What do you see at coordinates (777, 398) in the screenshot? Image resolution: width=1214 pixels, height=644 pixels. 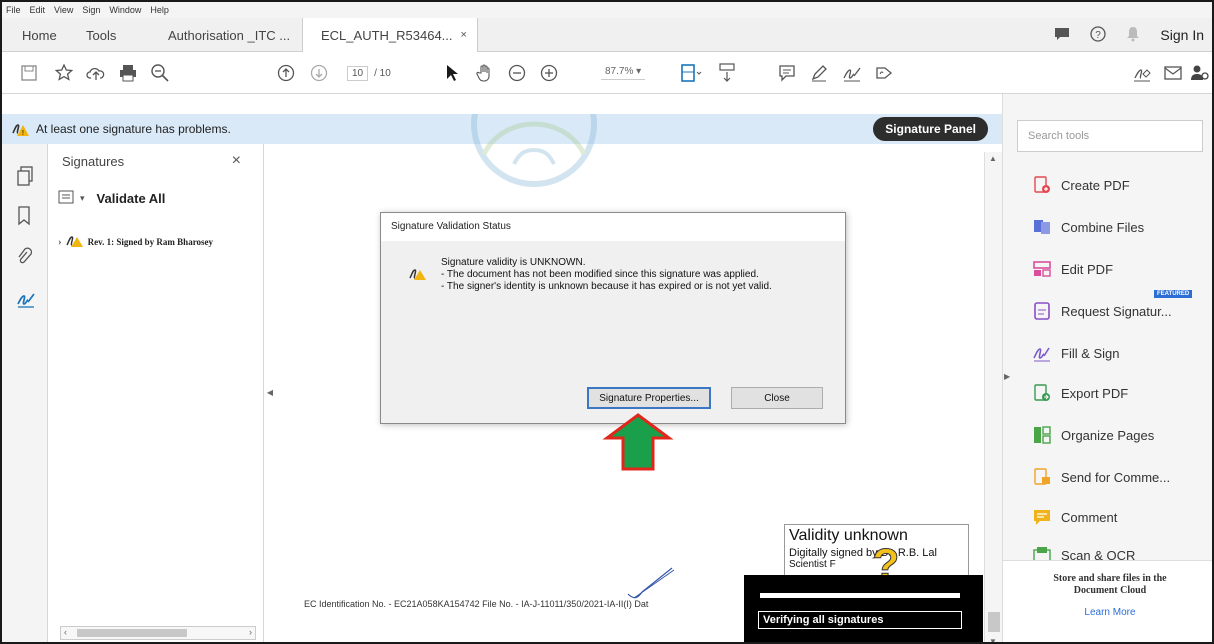 I see `close-dialog-button: Close` at bounding box center [777, 398].